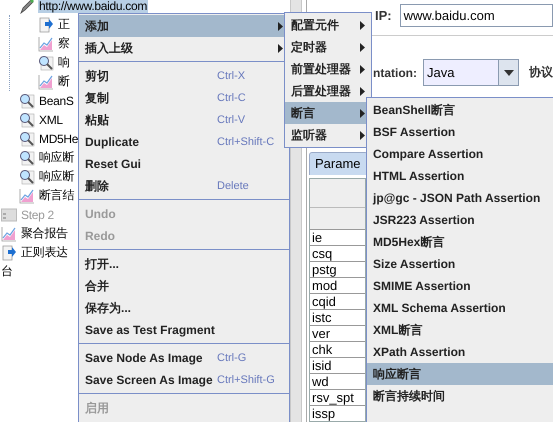  Describe the element at coordinates (460, 374) in the screenshot. I see `menu-item: 响应断言` at that location.